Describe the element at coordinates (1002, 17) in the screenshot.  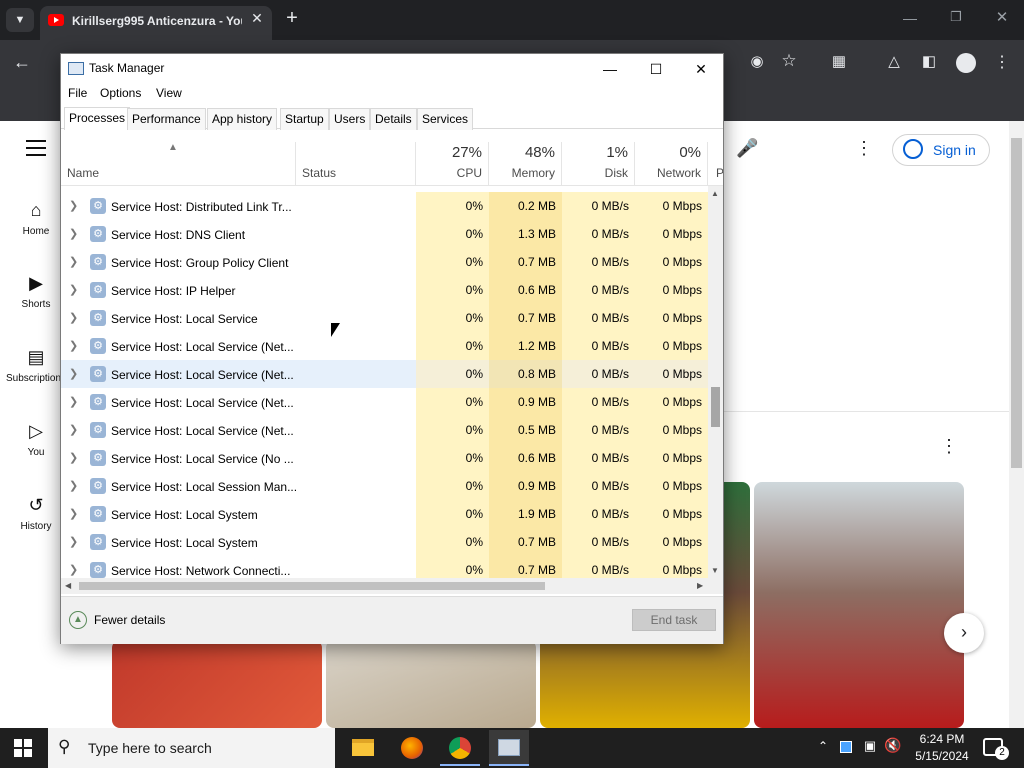
I see `close-icon: ✕` at that location.